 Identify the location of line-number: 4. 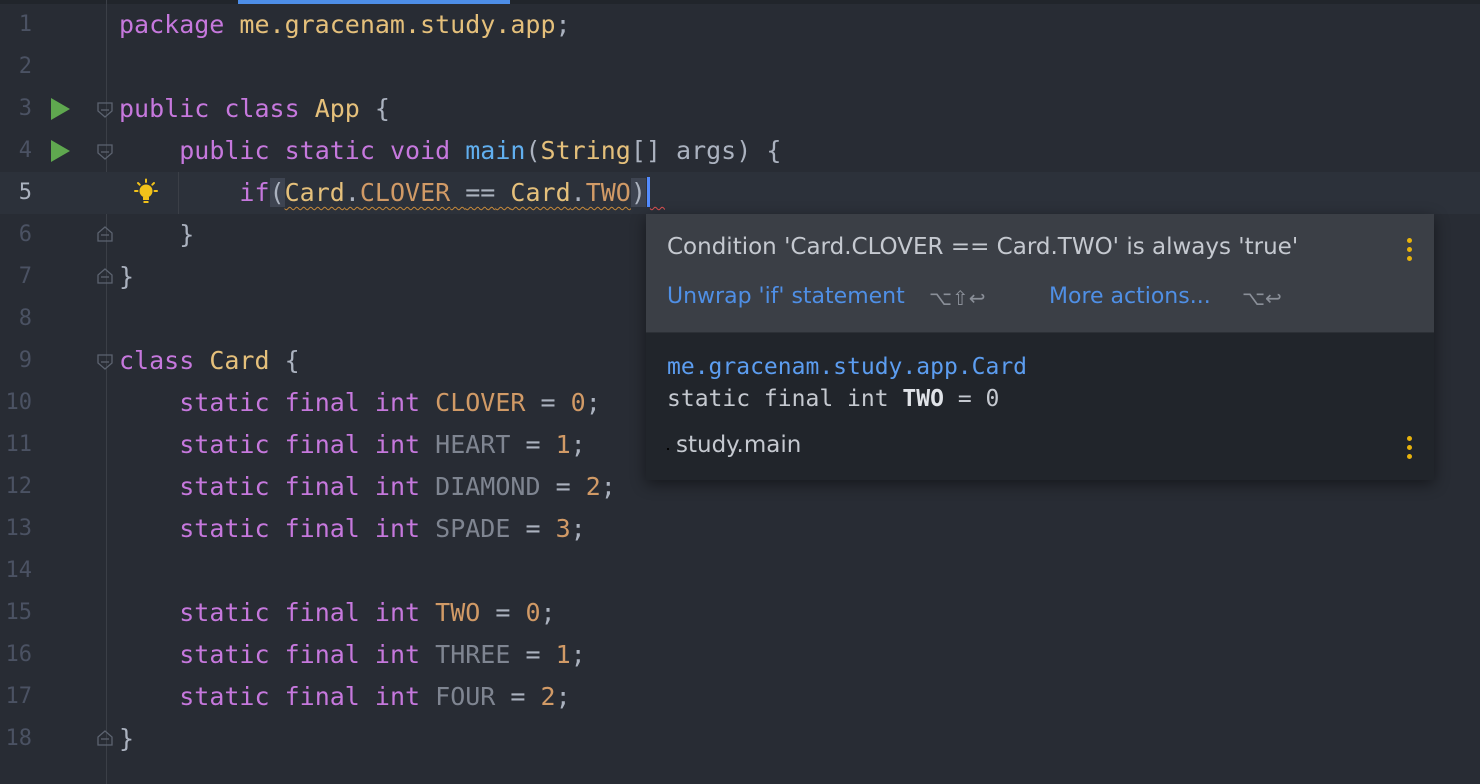
(25, 150).